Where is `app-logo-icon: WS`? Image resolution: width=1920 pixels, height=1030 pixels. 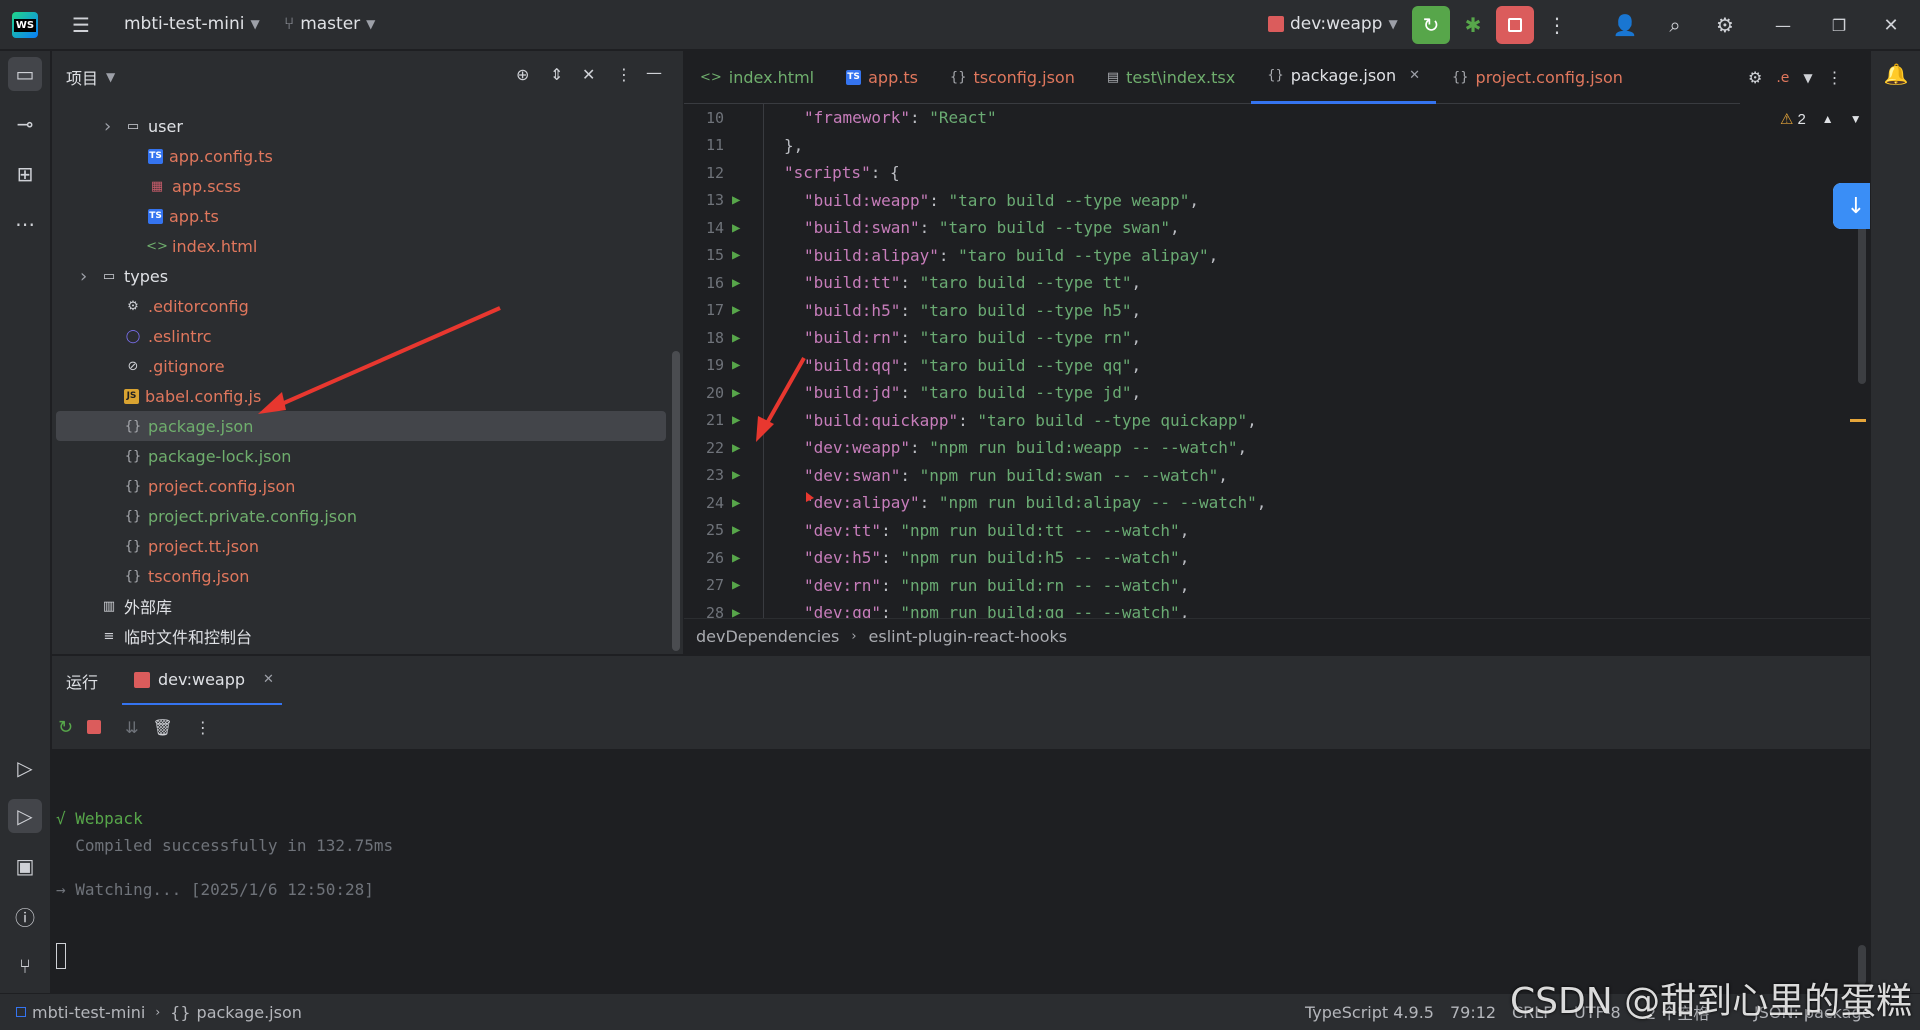 app-logo-icon: WS is located at coordinates (25, 25).